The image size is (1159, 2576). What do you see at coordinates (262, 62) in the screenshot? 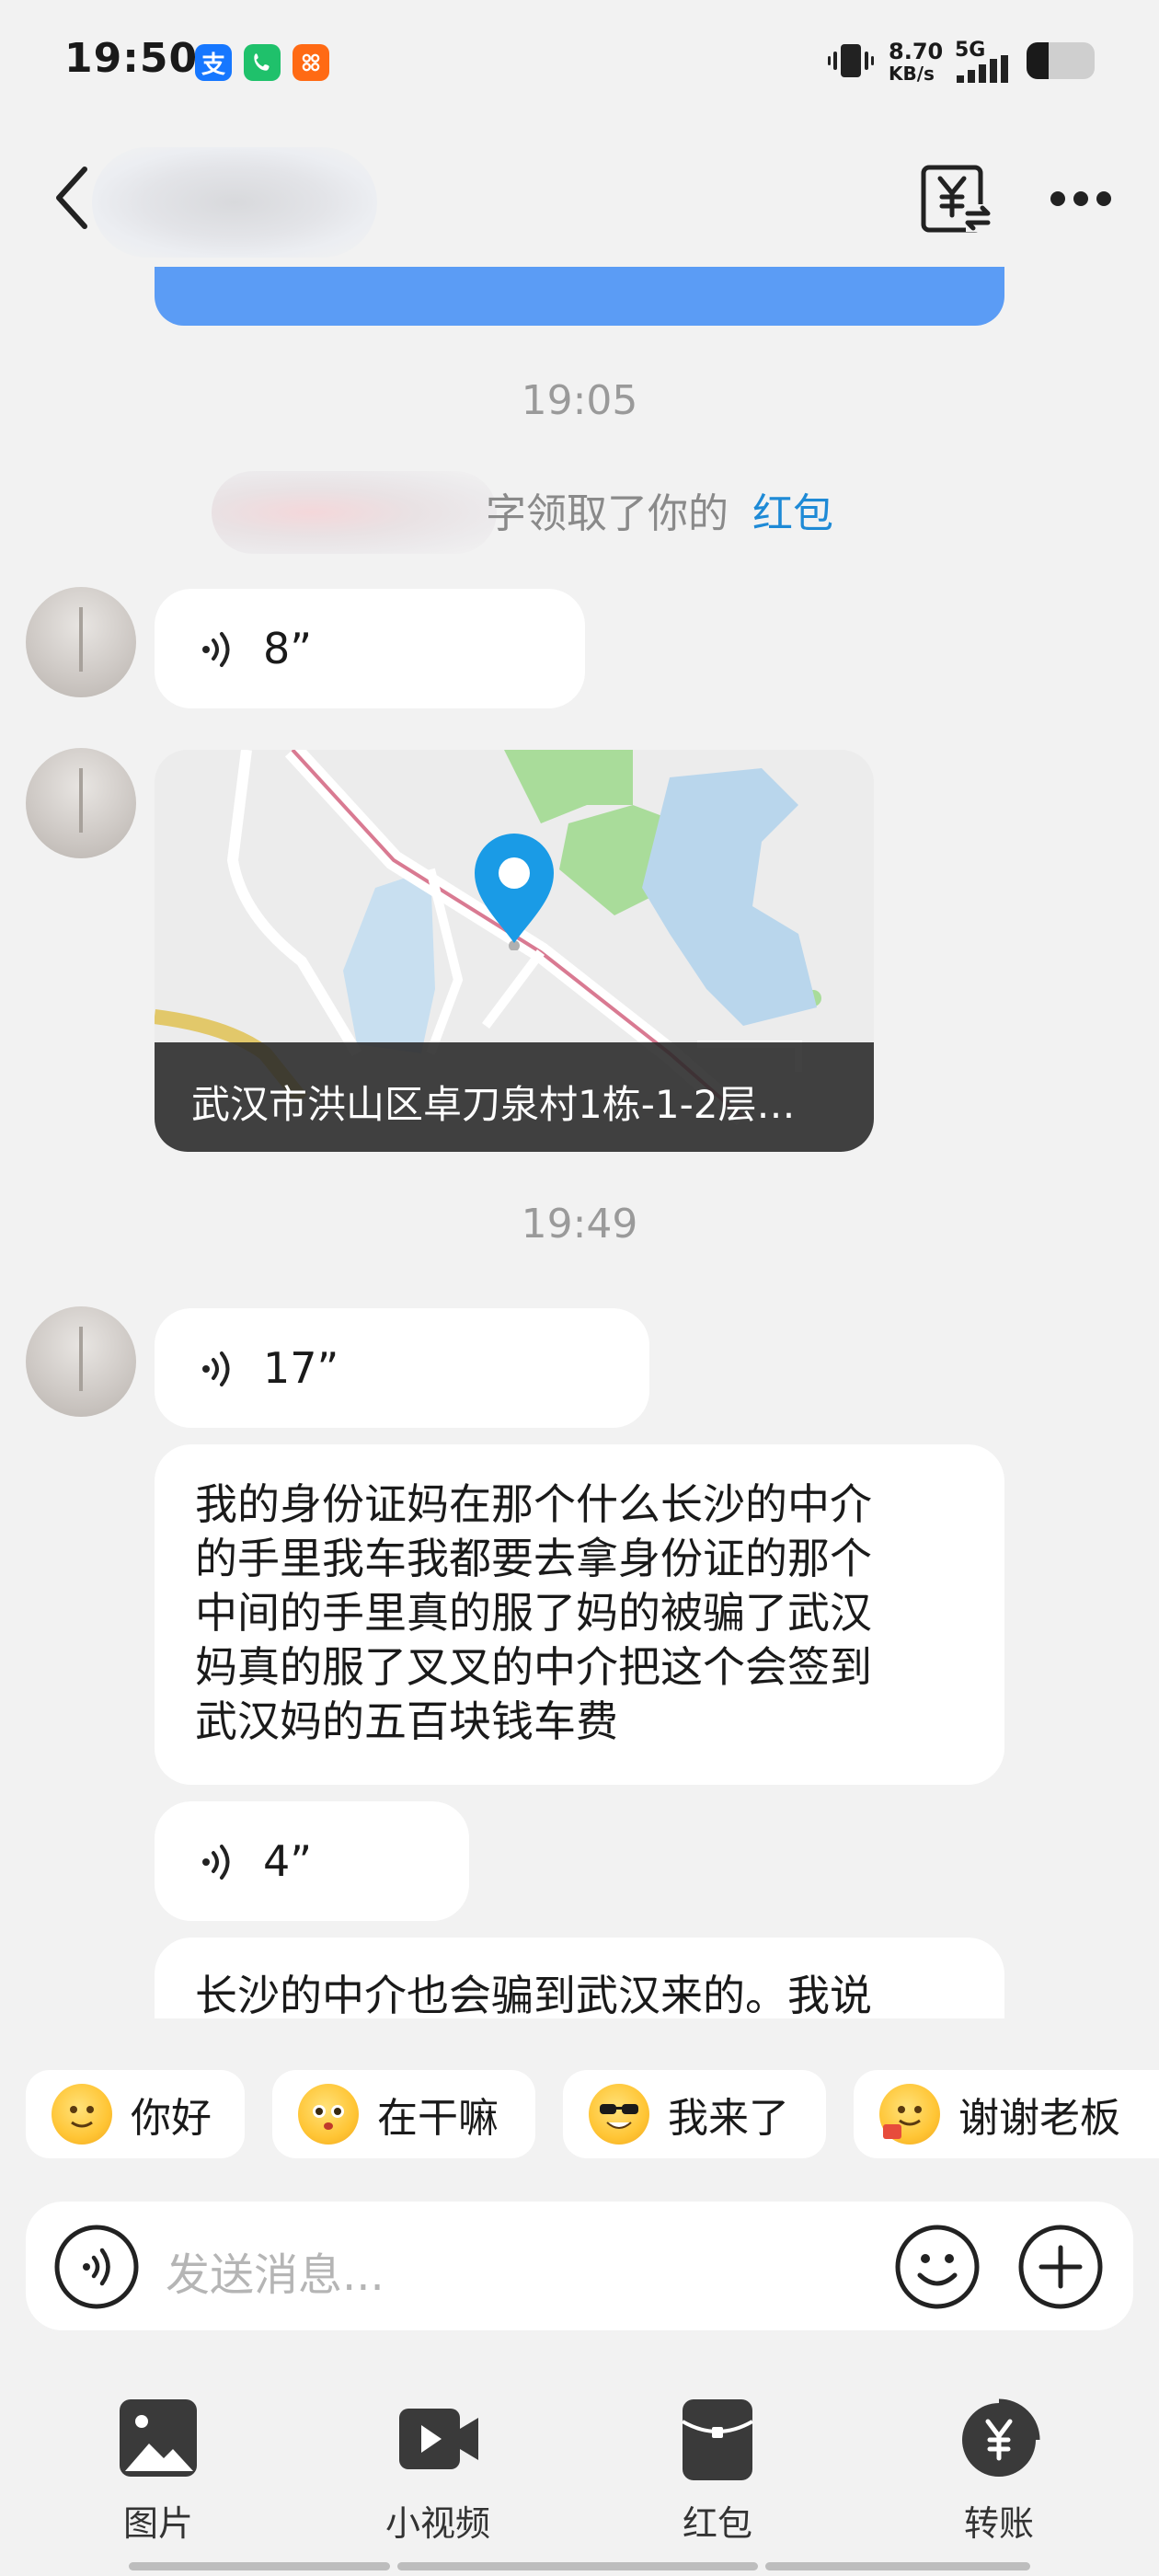
I see `phone-app-icon` at bounding box center [262, 62].